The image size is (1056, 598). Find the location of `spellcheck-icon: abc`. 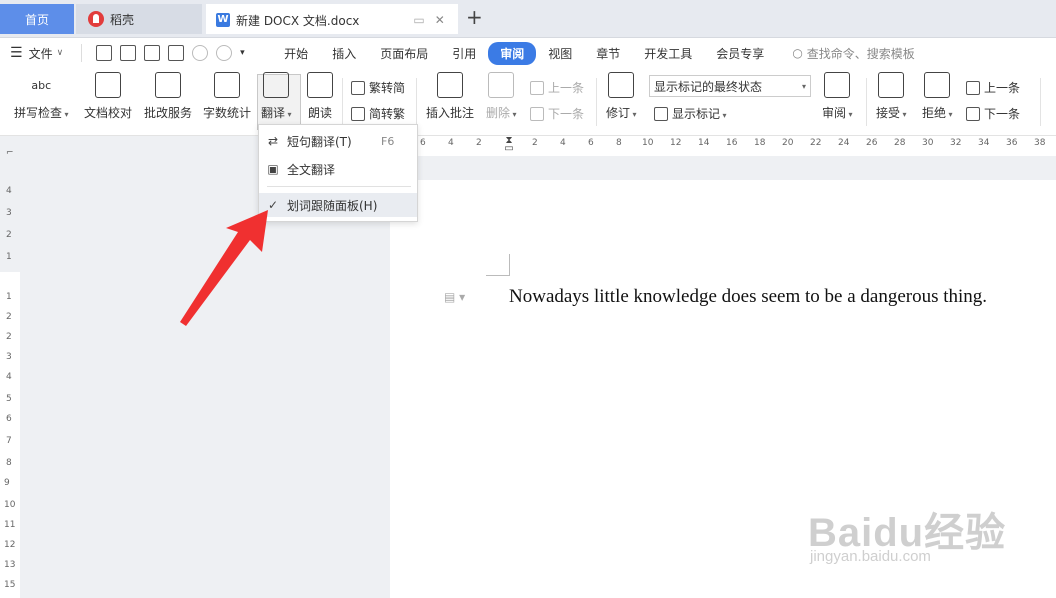

spellcheck-icon: abc is located at coordinates (41, 85).